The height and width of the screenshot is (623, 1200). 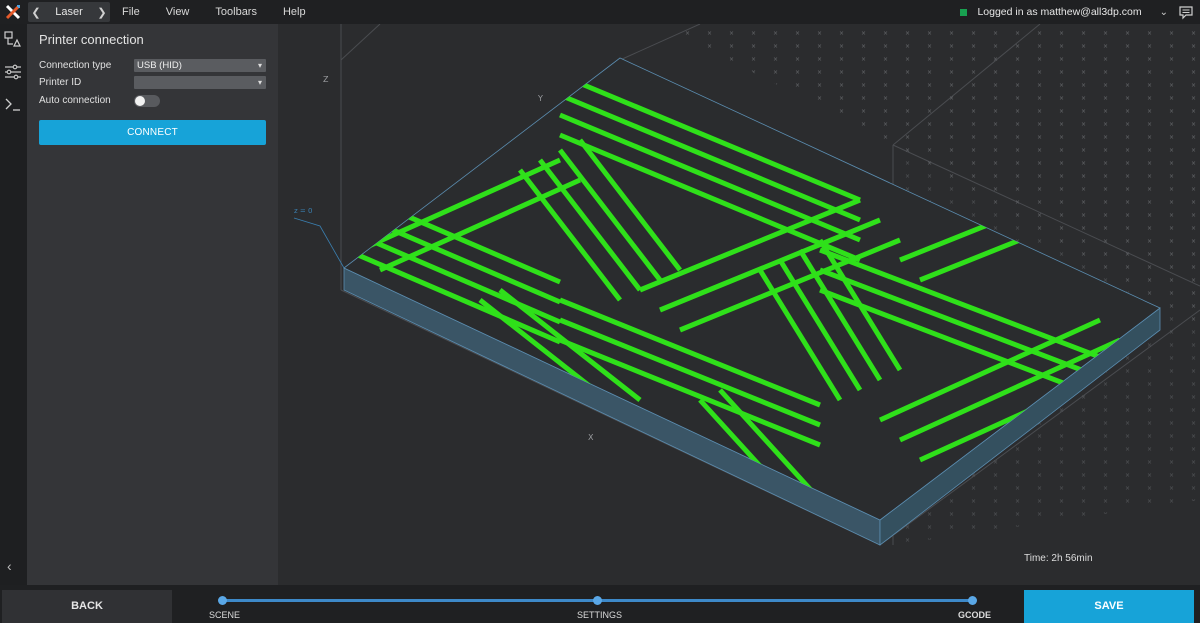 I want to click on step-dot-gcode, so click(x=972, y=600).